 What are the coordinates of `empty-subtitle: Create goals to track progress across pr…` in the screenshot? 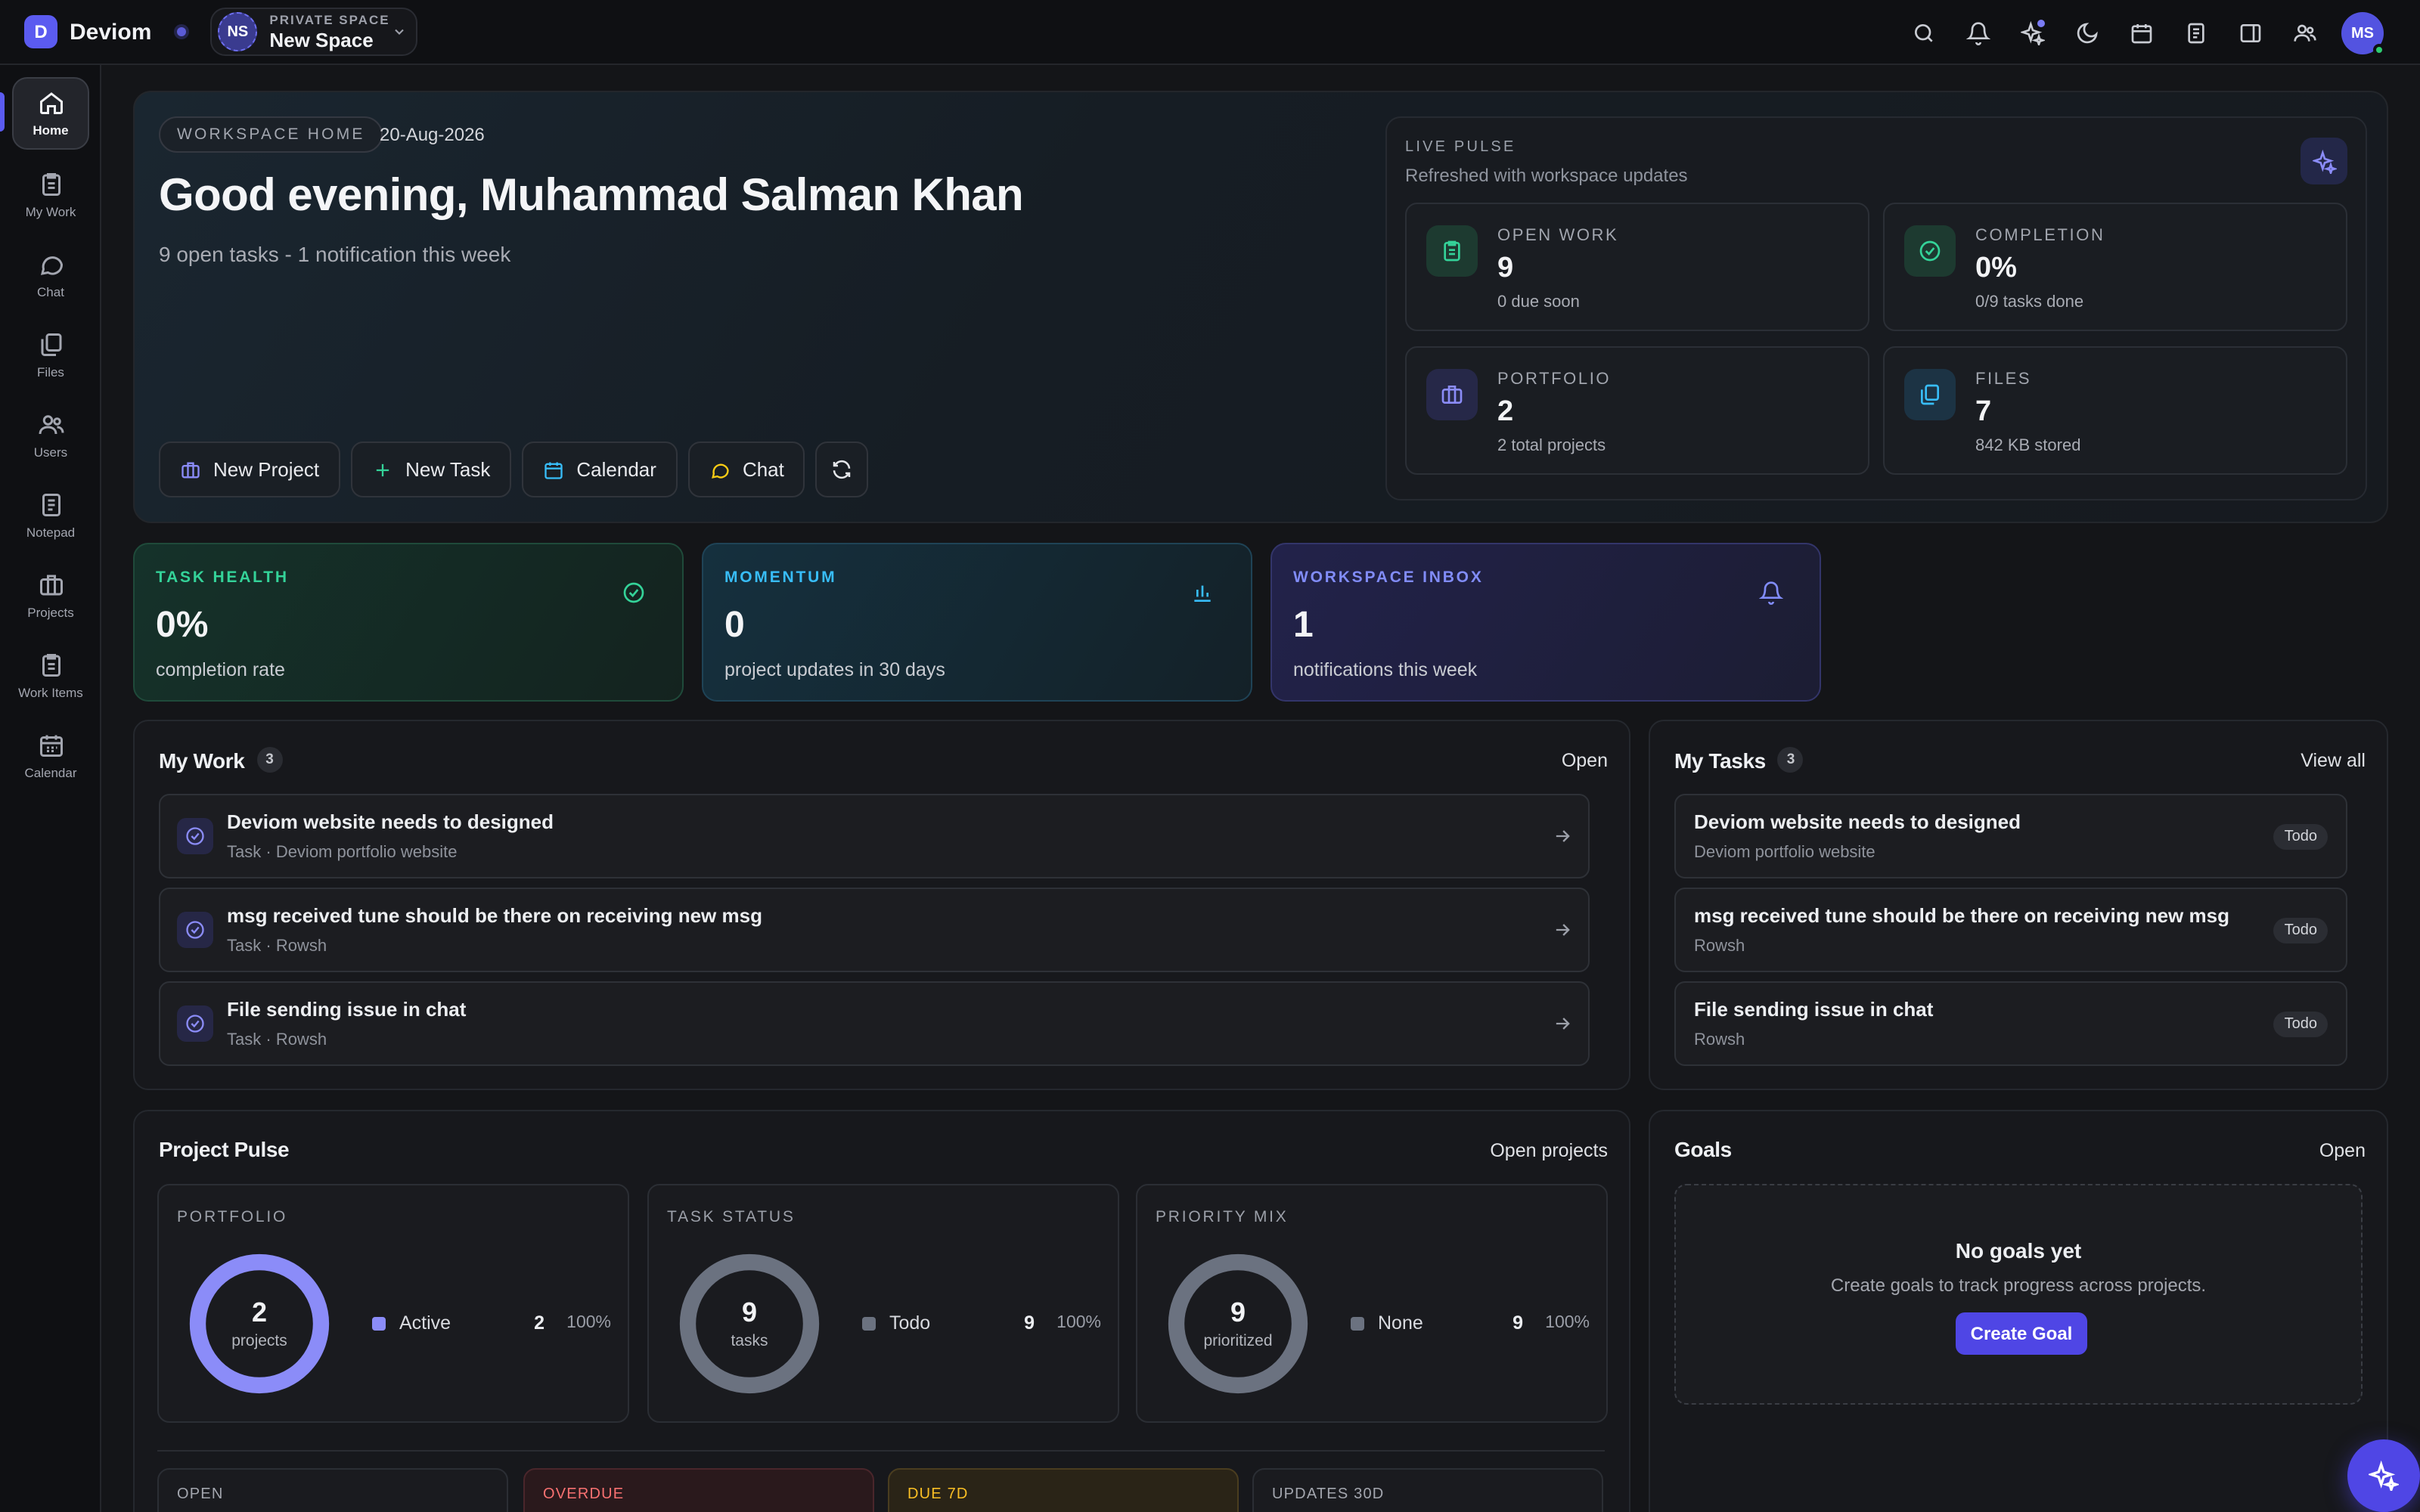 It's located at (2018, 1285).